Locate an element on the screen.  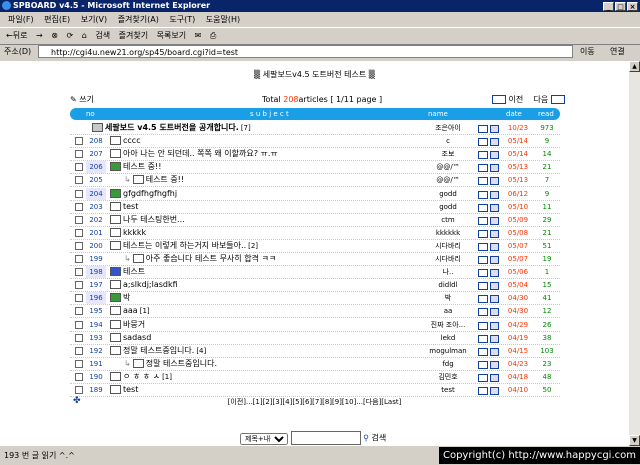
table-row: 207 아아 나는 안 되던데.. 쪽쪽 왜 이할까요? ㅠ.ㅠ 조보 05/14 14 is located at coordinates (315, 155).